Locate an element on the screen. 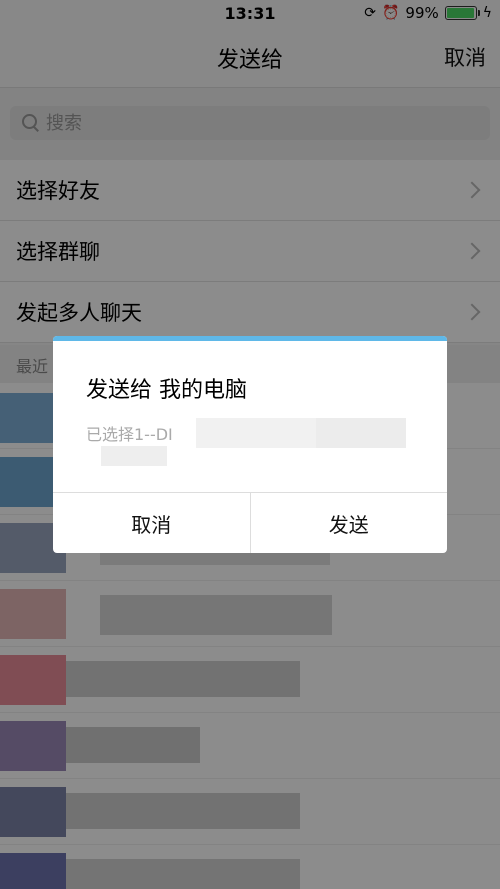 The height and width of the screenshot is (889, 500). dialog-description-text: 已选择1--DI is located at coordinates (129, 434).